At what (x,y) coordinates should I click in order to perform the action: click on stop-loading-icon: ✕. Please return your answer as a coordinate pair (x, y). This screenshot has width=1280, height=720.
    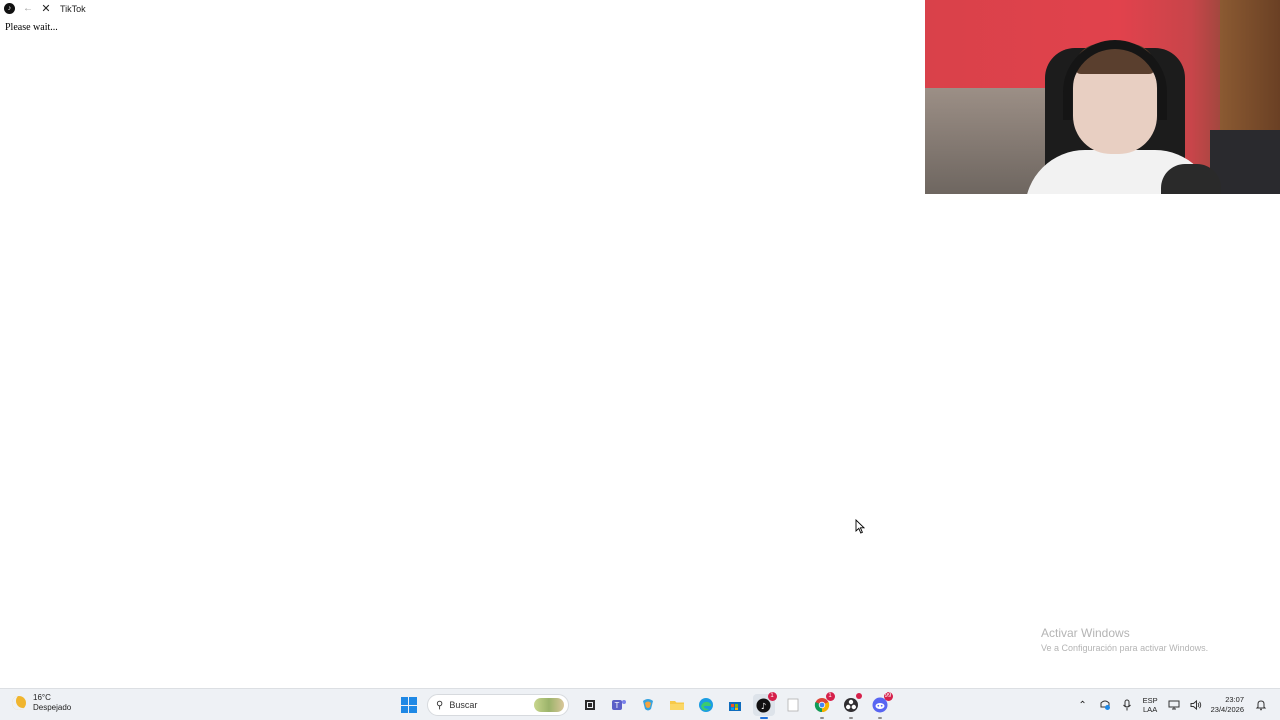
    Looking at the image, I should click on (46, 9).